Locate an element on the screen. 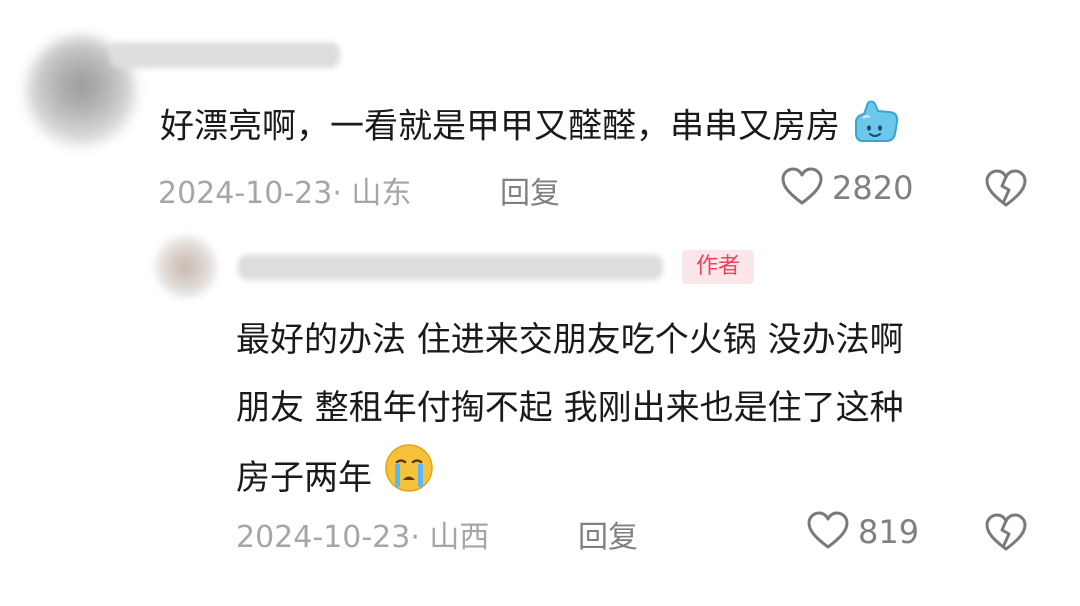  reply-text-line: 房子两年 is located at coordinates (646, 479).